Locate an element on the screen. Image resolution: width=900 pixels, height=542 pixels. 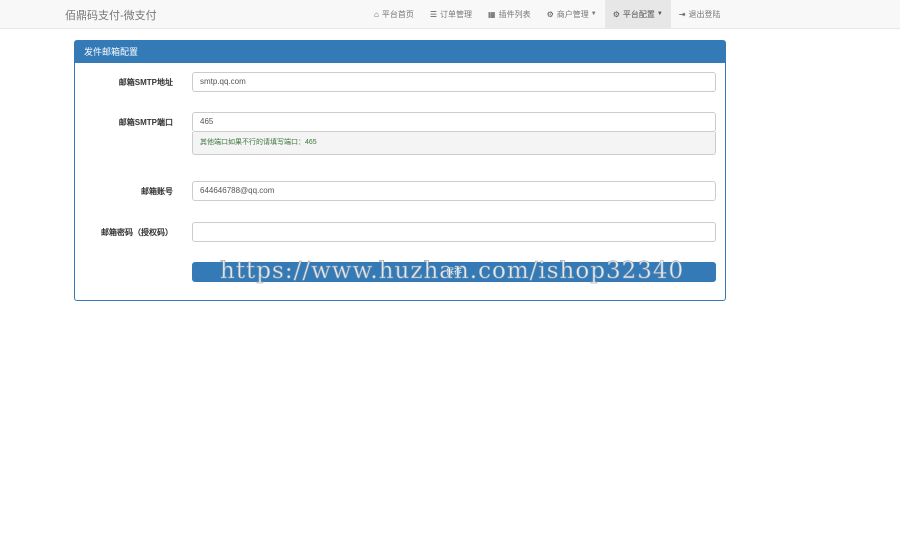
password-input is located at coordinates (454, 232).